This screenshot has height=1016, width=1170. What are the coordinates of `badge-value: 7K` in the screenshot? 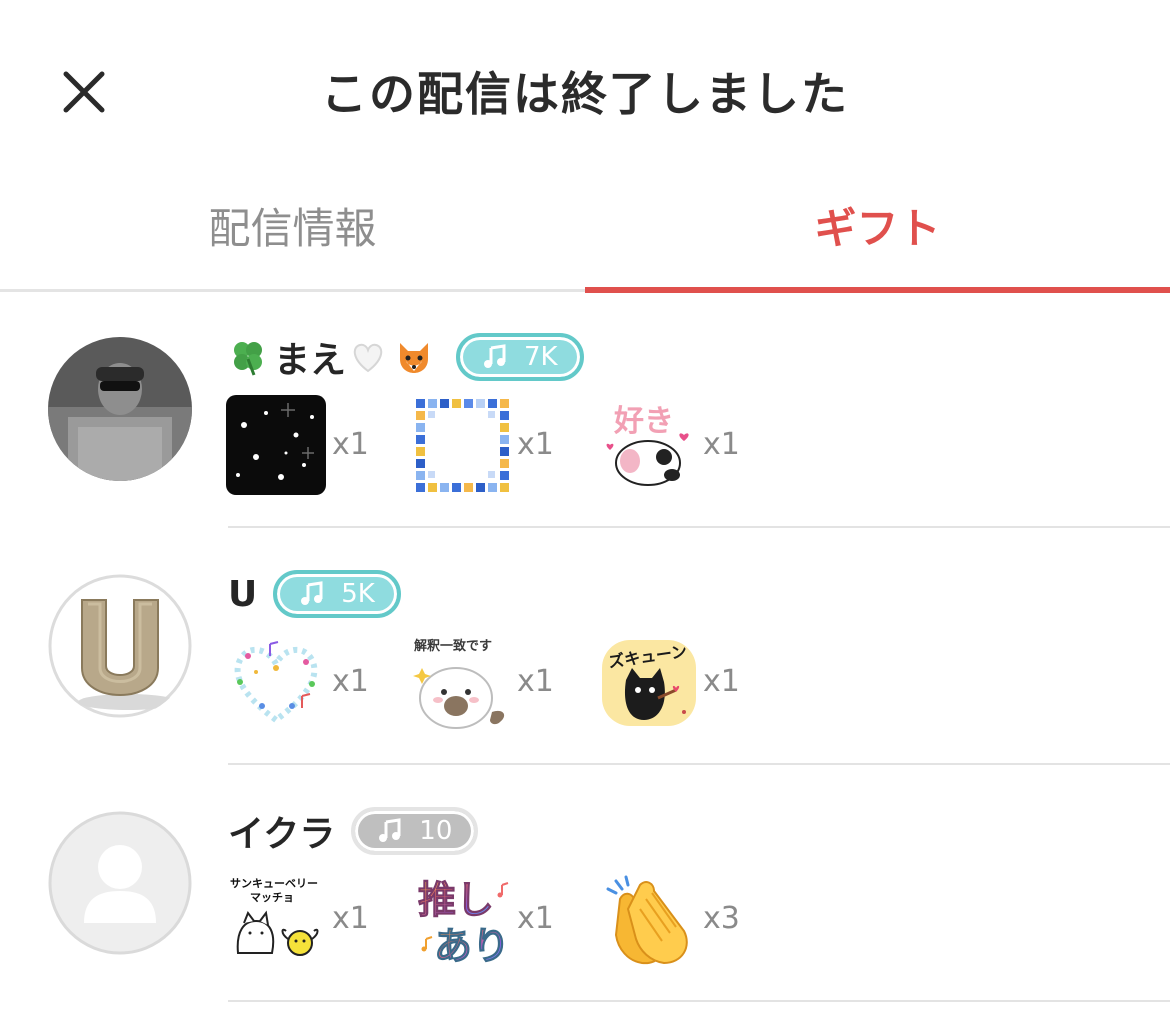 It's located at (541, 357).